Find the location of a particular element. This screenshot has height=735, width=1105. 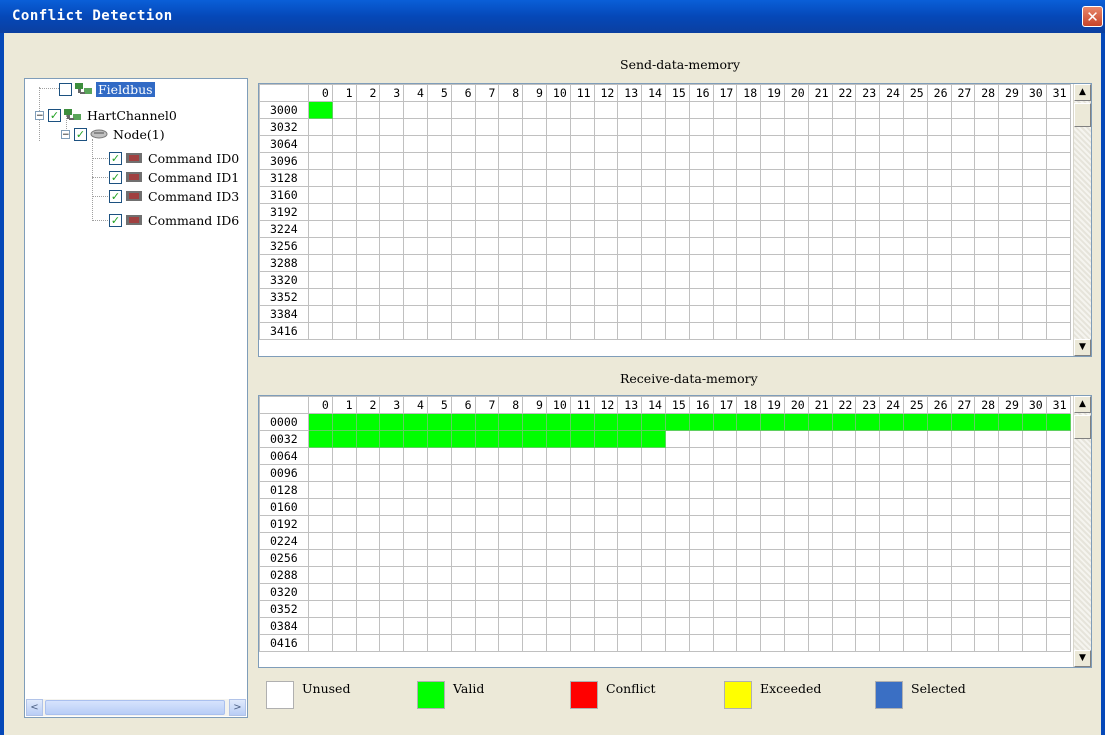

checkbox: ✓ is located at coordinates (115, 220).